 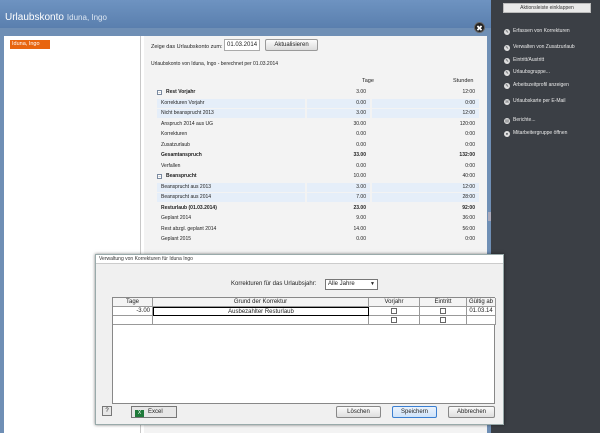 I want to click on column-header-hours: Stunden, so click(x=463, y=81).